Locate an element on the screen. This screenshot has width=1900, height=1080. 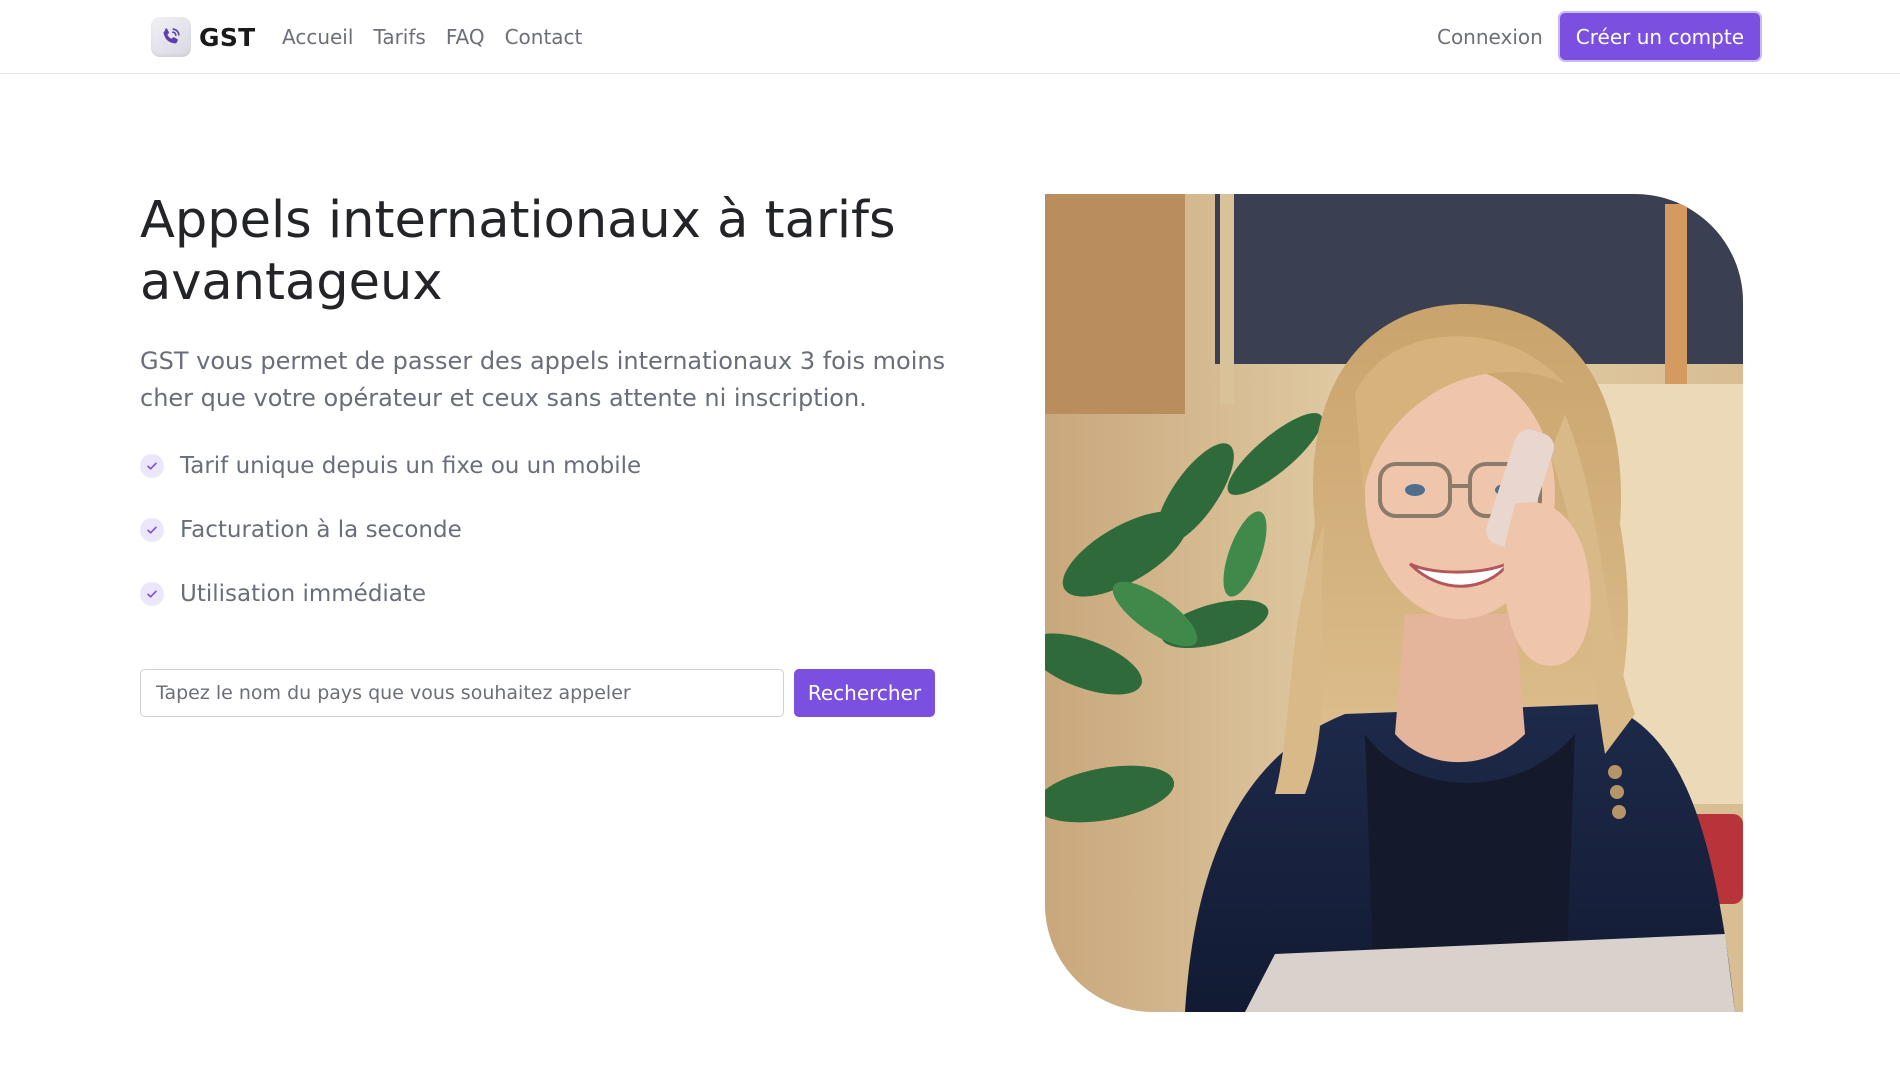
feature-label: Tarif unique depuis un fixe ou un mobile is located at coordinates (411, 466).